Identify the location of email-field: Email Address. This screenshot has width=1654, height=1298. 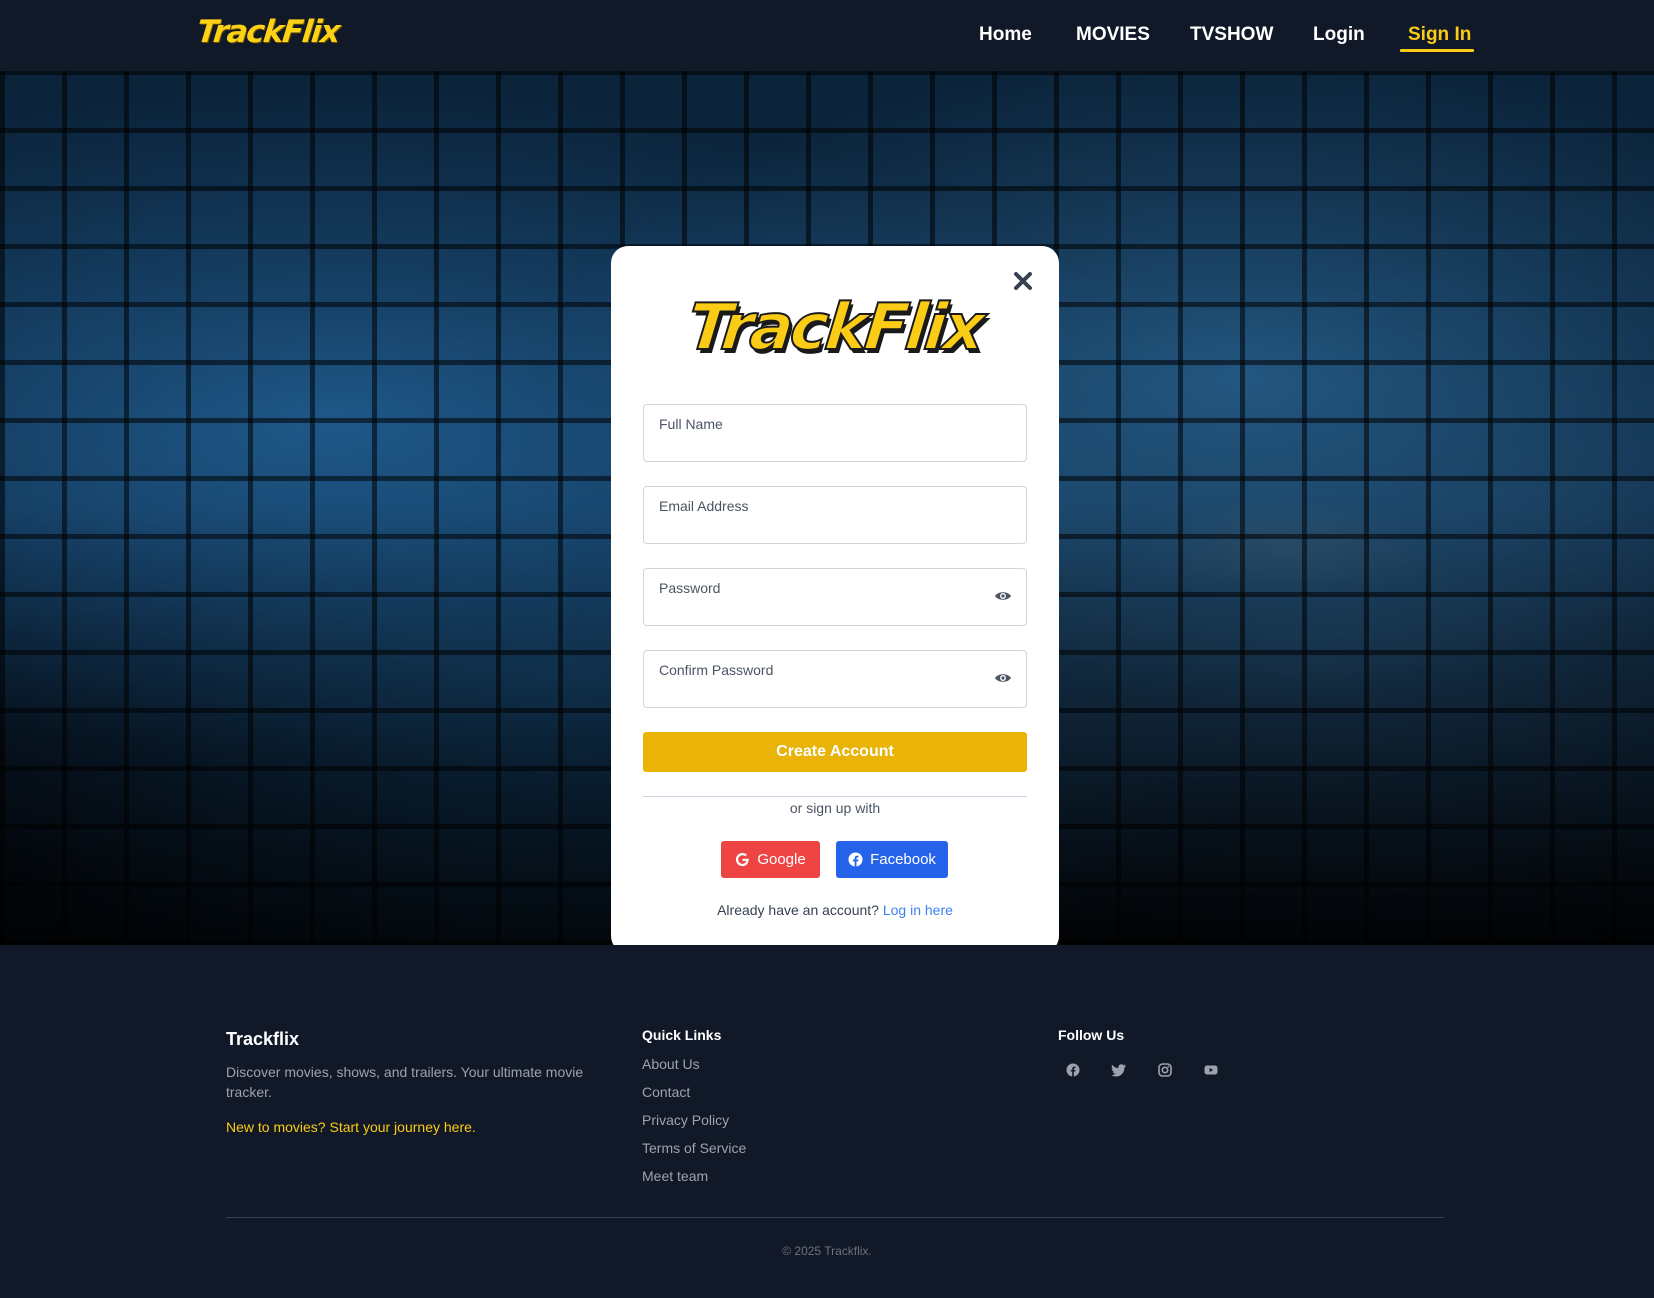
(835, 515).